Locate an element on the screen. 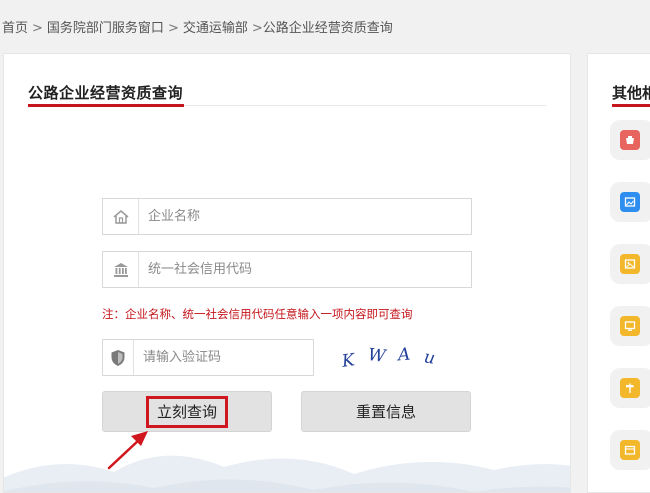 The image size is (650, 493). related-services-panel: 其他相 is located at coordinates (618, 273).